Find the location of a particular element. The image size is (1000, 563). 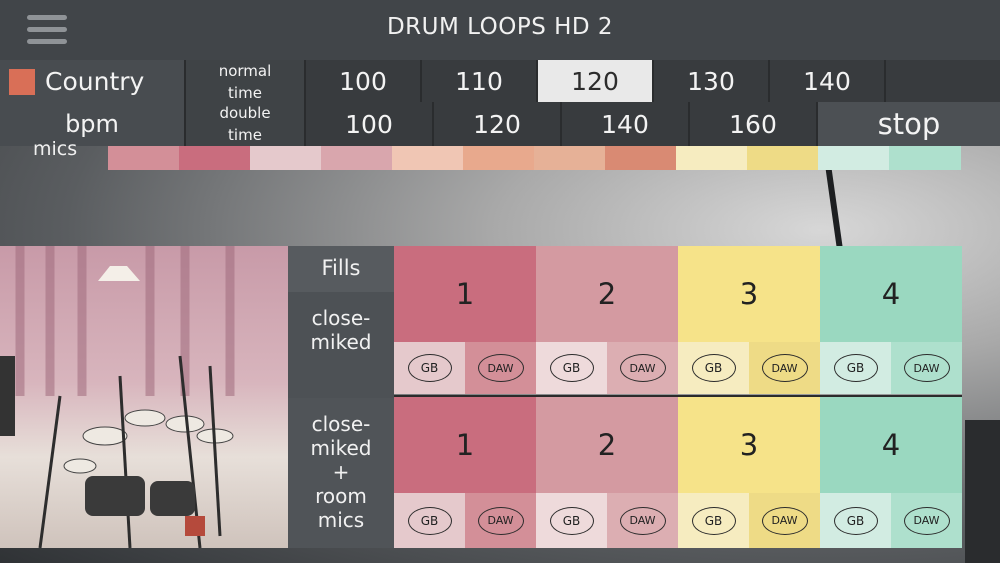

double-tempo-120-button: 120 is located at coordinates (498, 124).